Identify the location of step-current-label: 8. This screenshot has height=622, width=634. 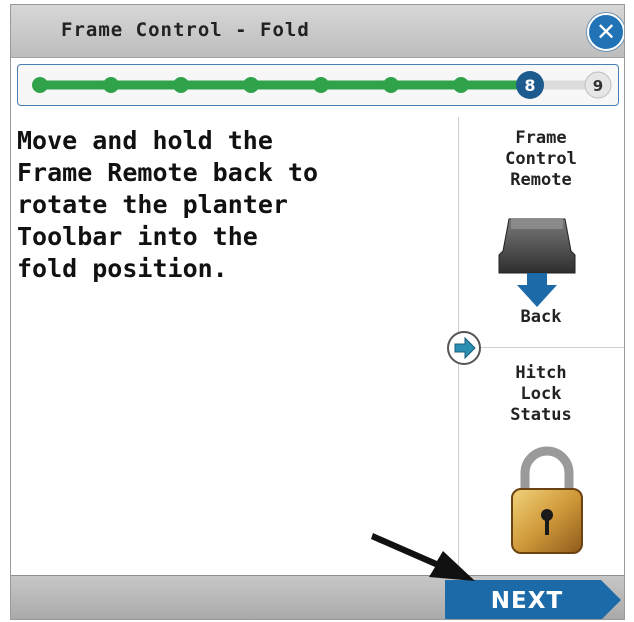
(529, 85).